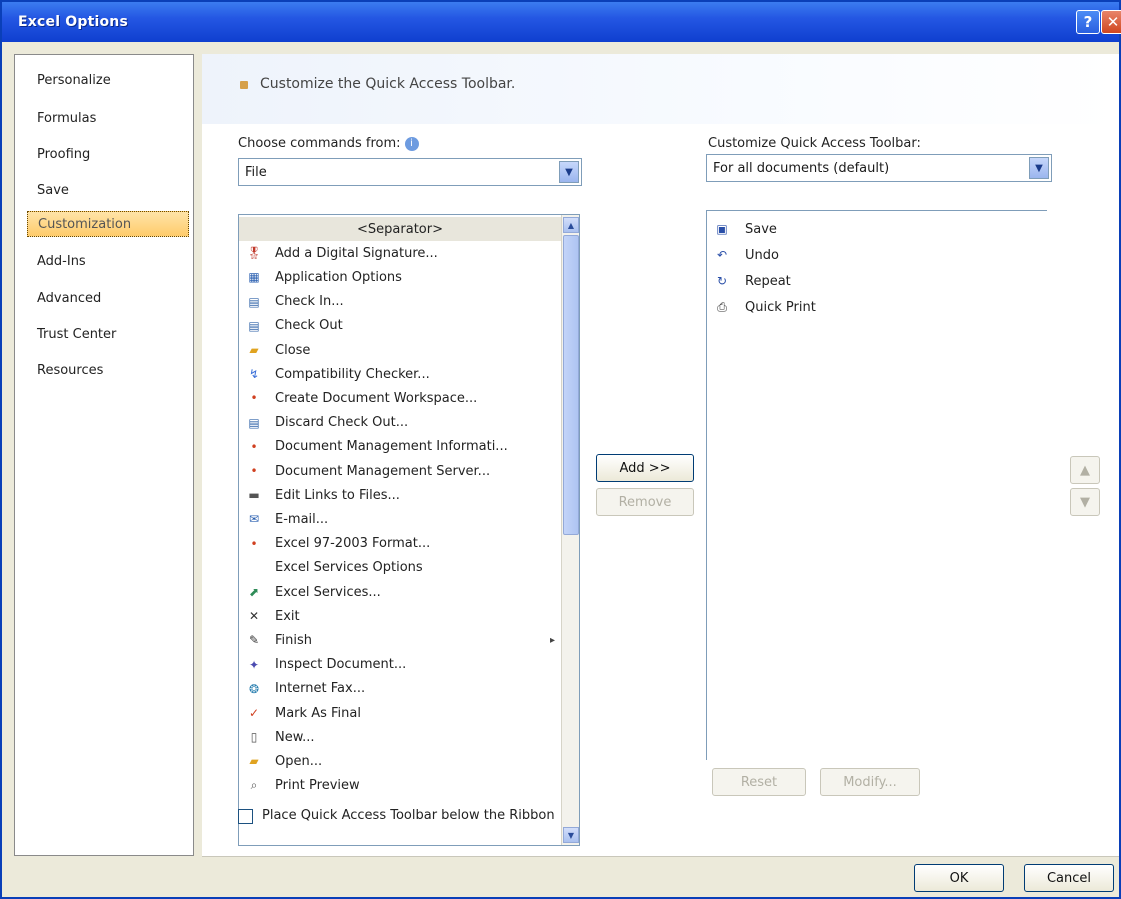  What do you see at coordinates (722, 229) in the screenshot?
I see `save-icon: ▣` at bounding box center [722, 229].